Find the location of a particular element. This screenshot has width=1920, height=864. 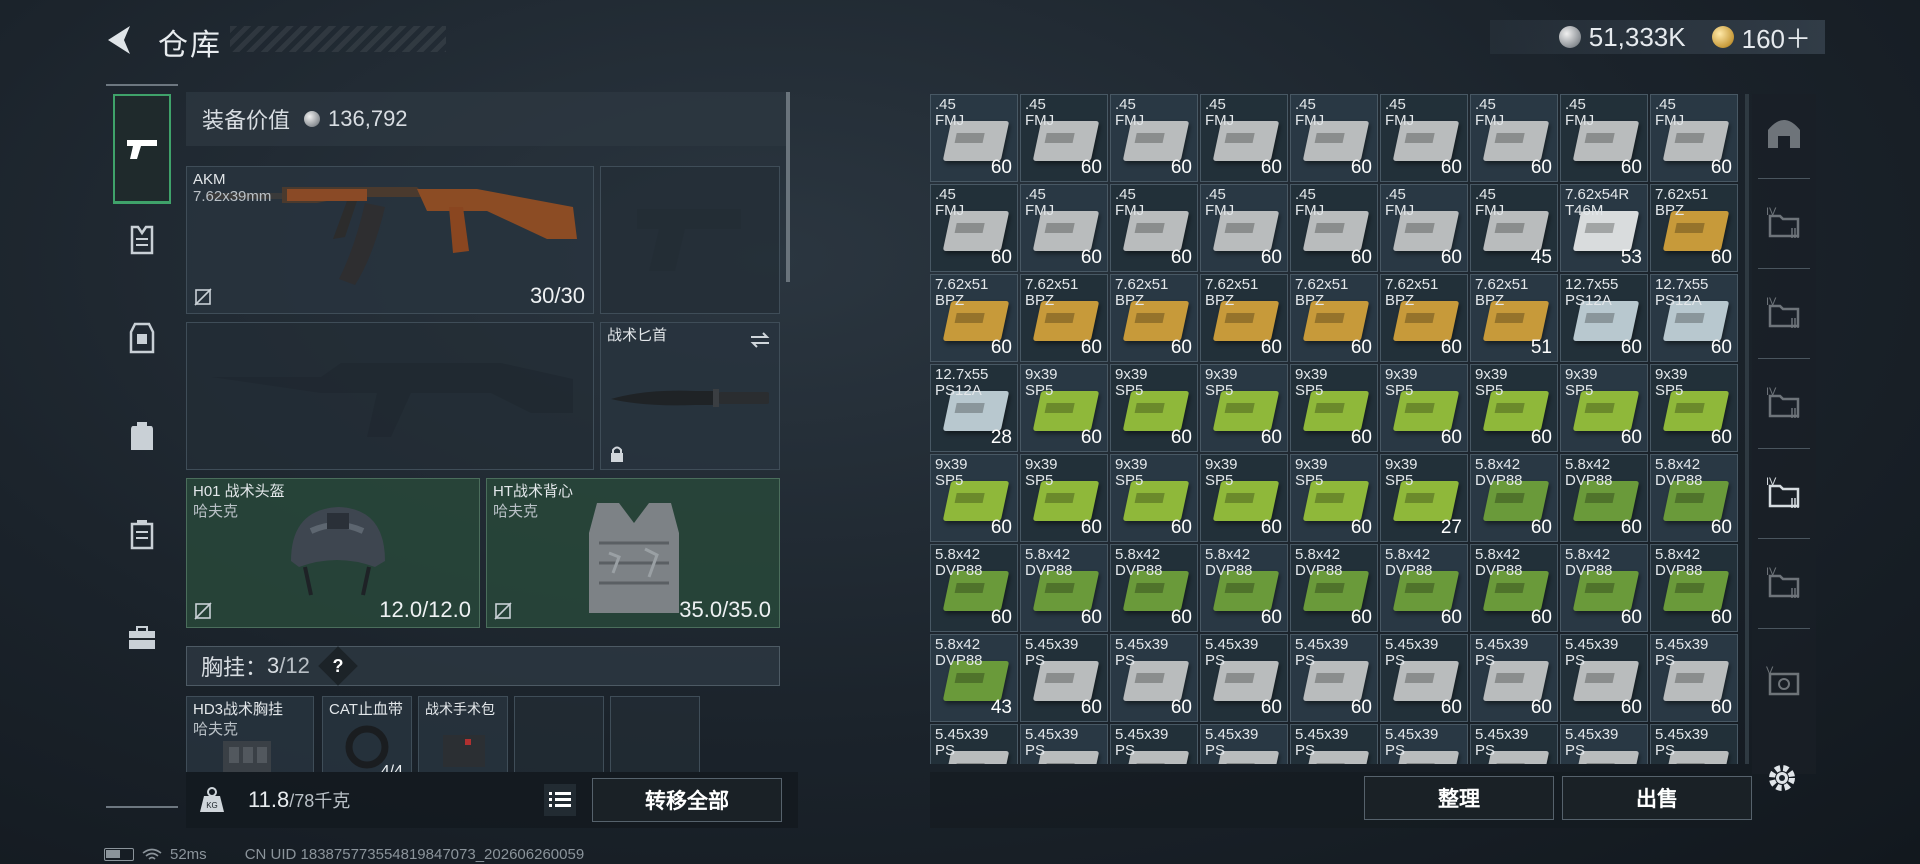

tab-v: V is located at coordinates (1784, 680).